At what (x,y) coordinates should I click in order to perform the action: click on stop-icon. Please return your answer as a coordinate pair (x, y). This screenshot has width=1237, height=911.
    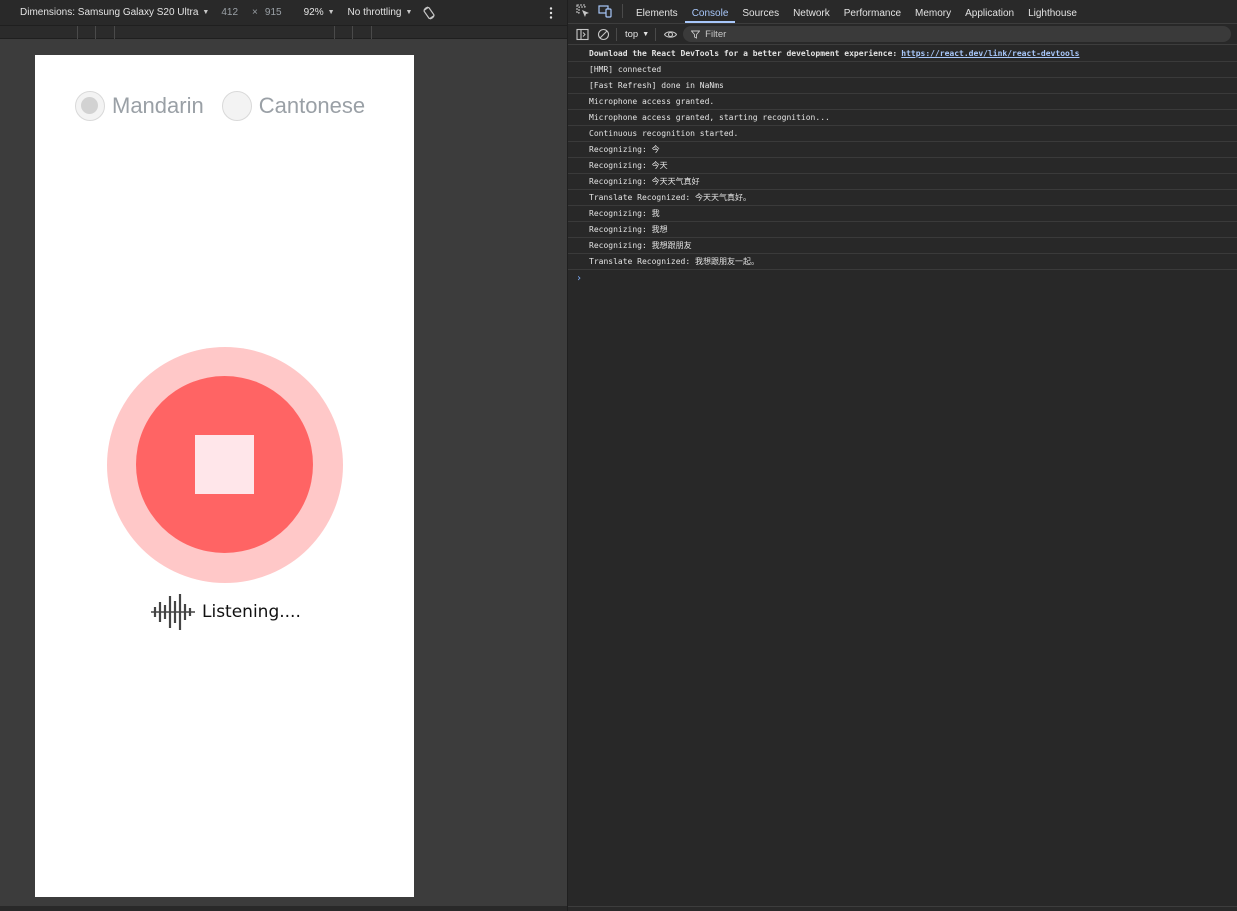
    Looking at the image, I should click on (224, 464).